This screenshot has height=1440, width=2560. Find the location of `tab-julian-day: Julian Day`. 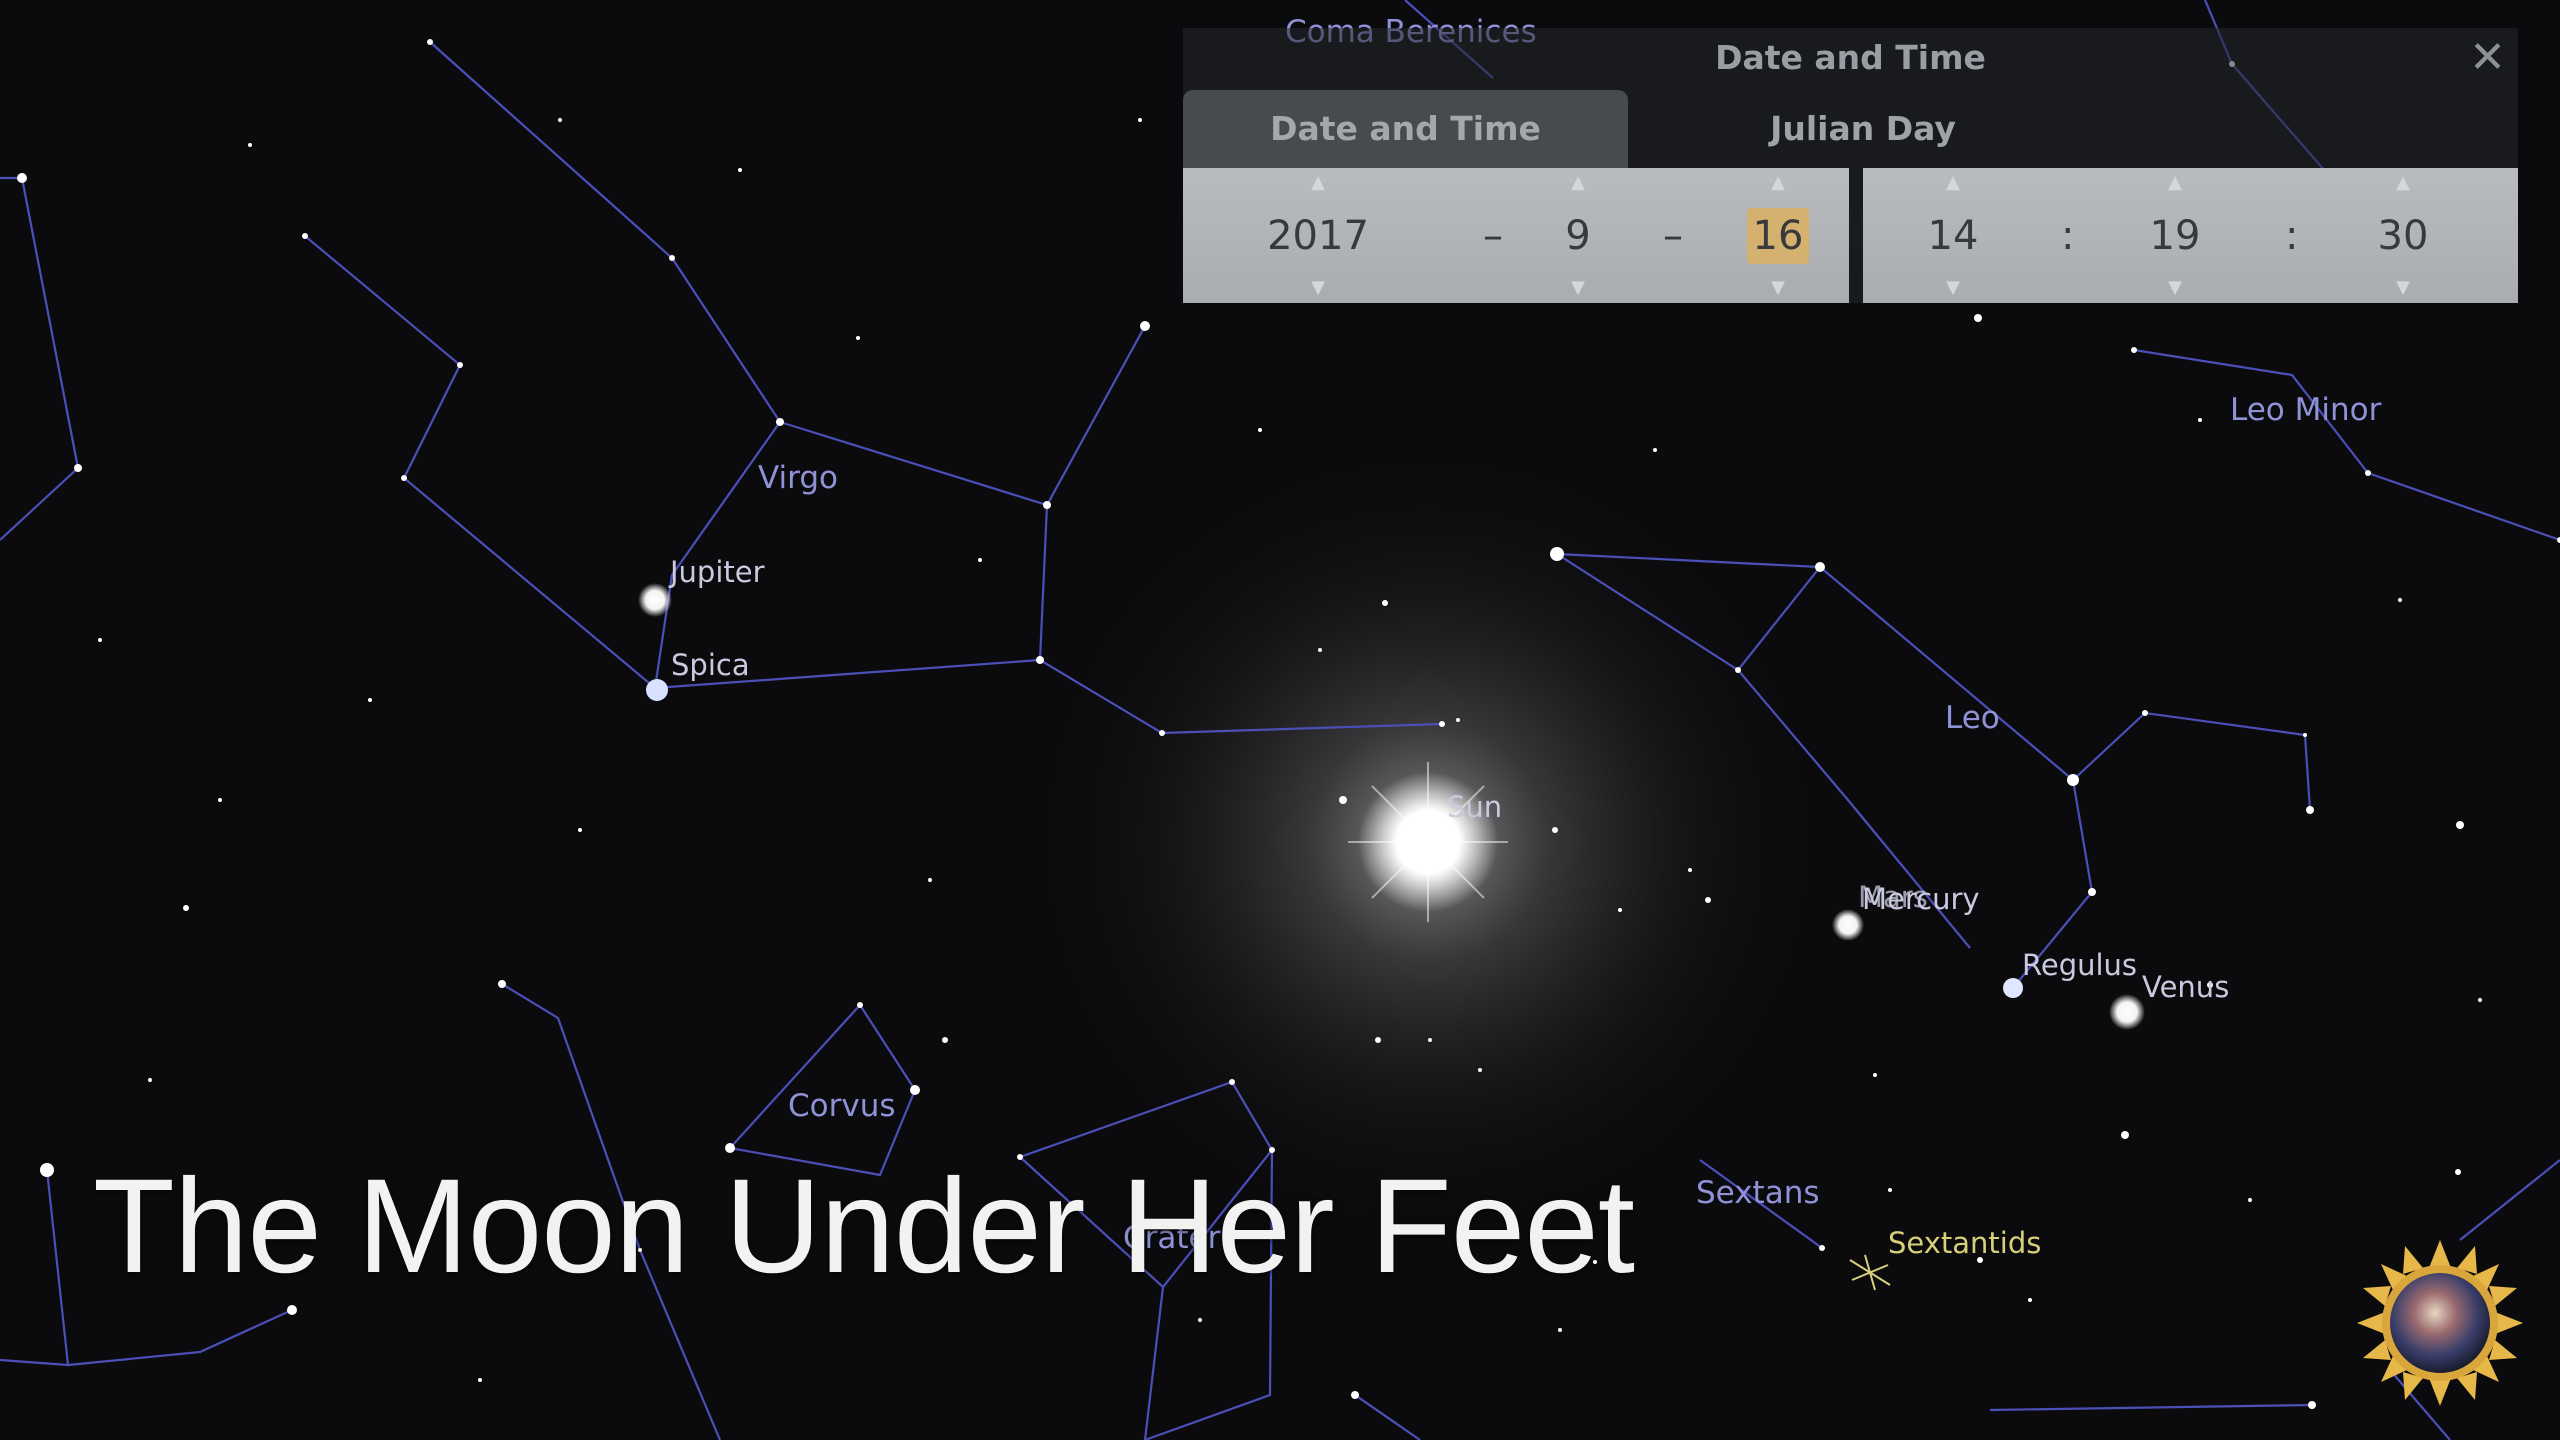

tab-julian-day: Julian Day is located at coordinates (1863, 129).